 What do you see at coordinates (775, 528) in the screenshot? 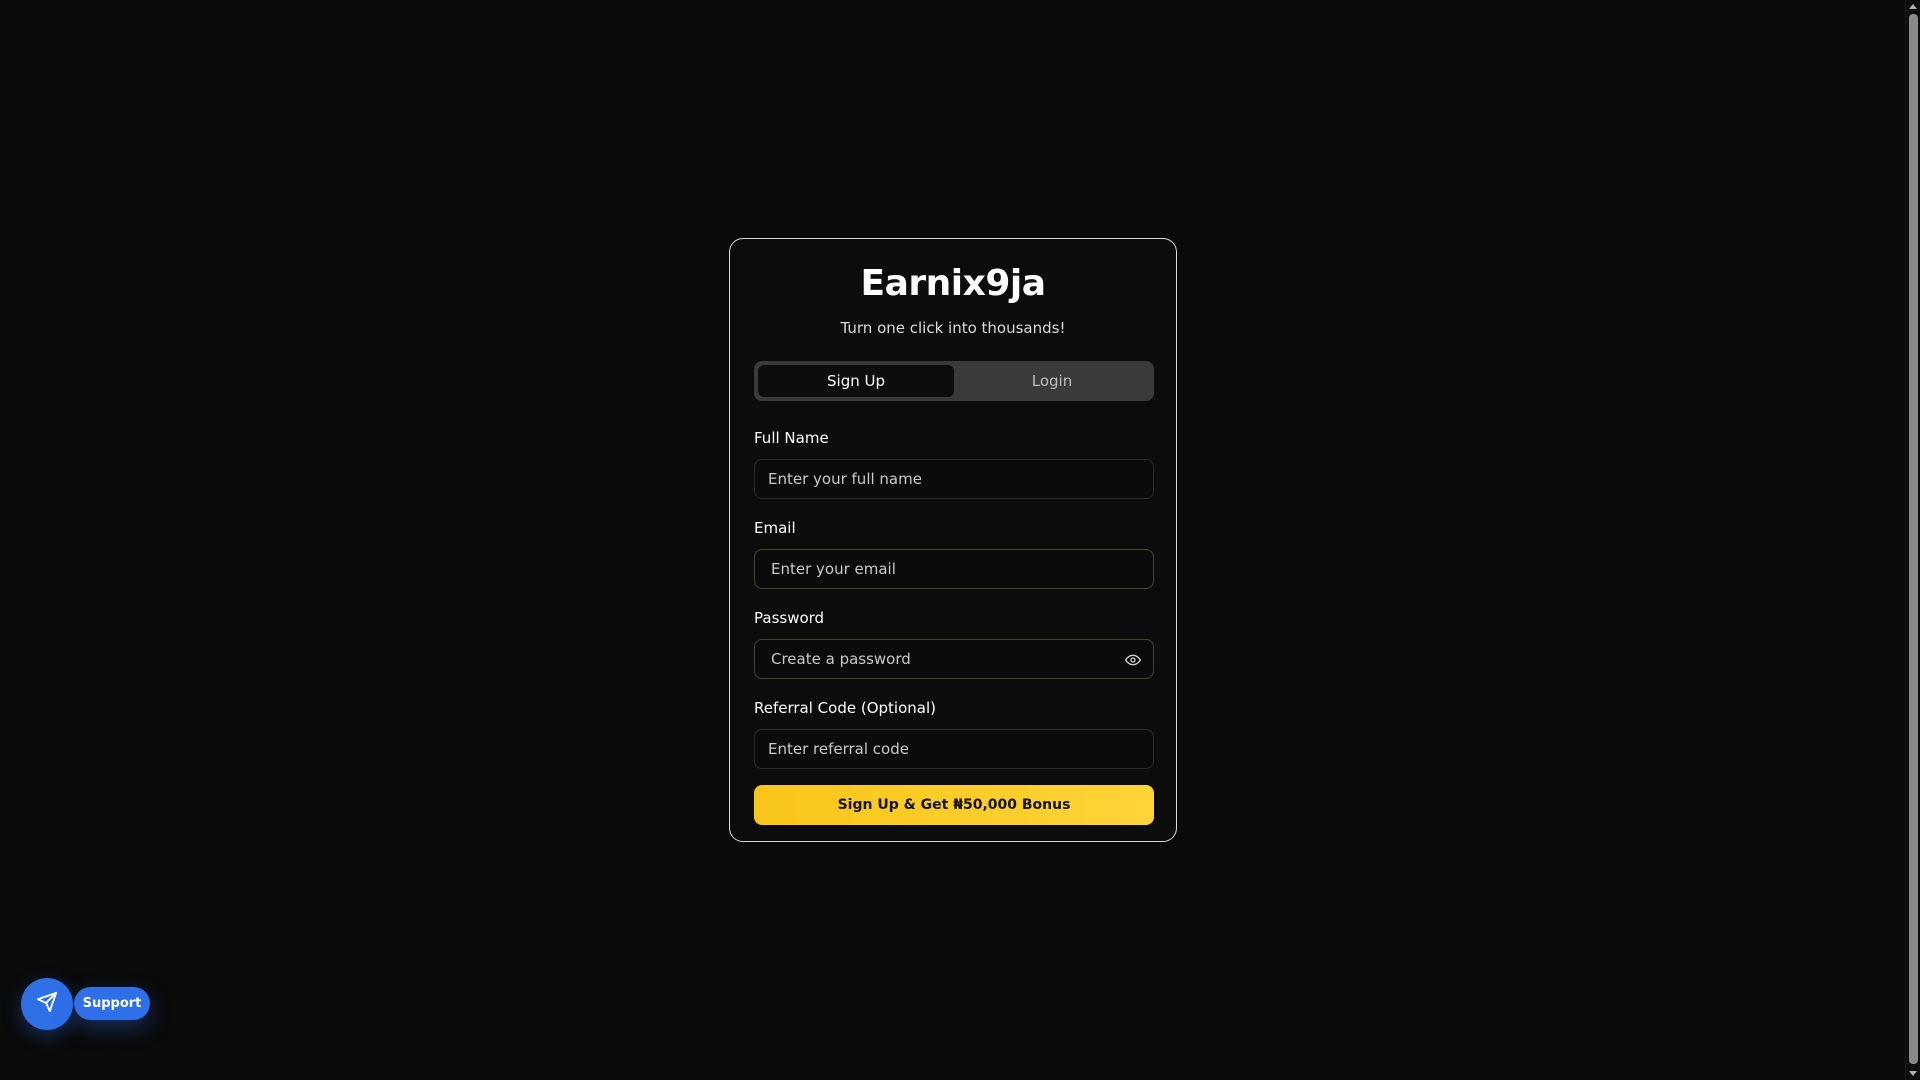
I see `email-label: Email` at bounding box center [775, 528].